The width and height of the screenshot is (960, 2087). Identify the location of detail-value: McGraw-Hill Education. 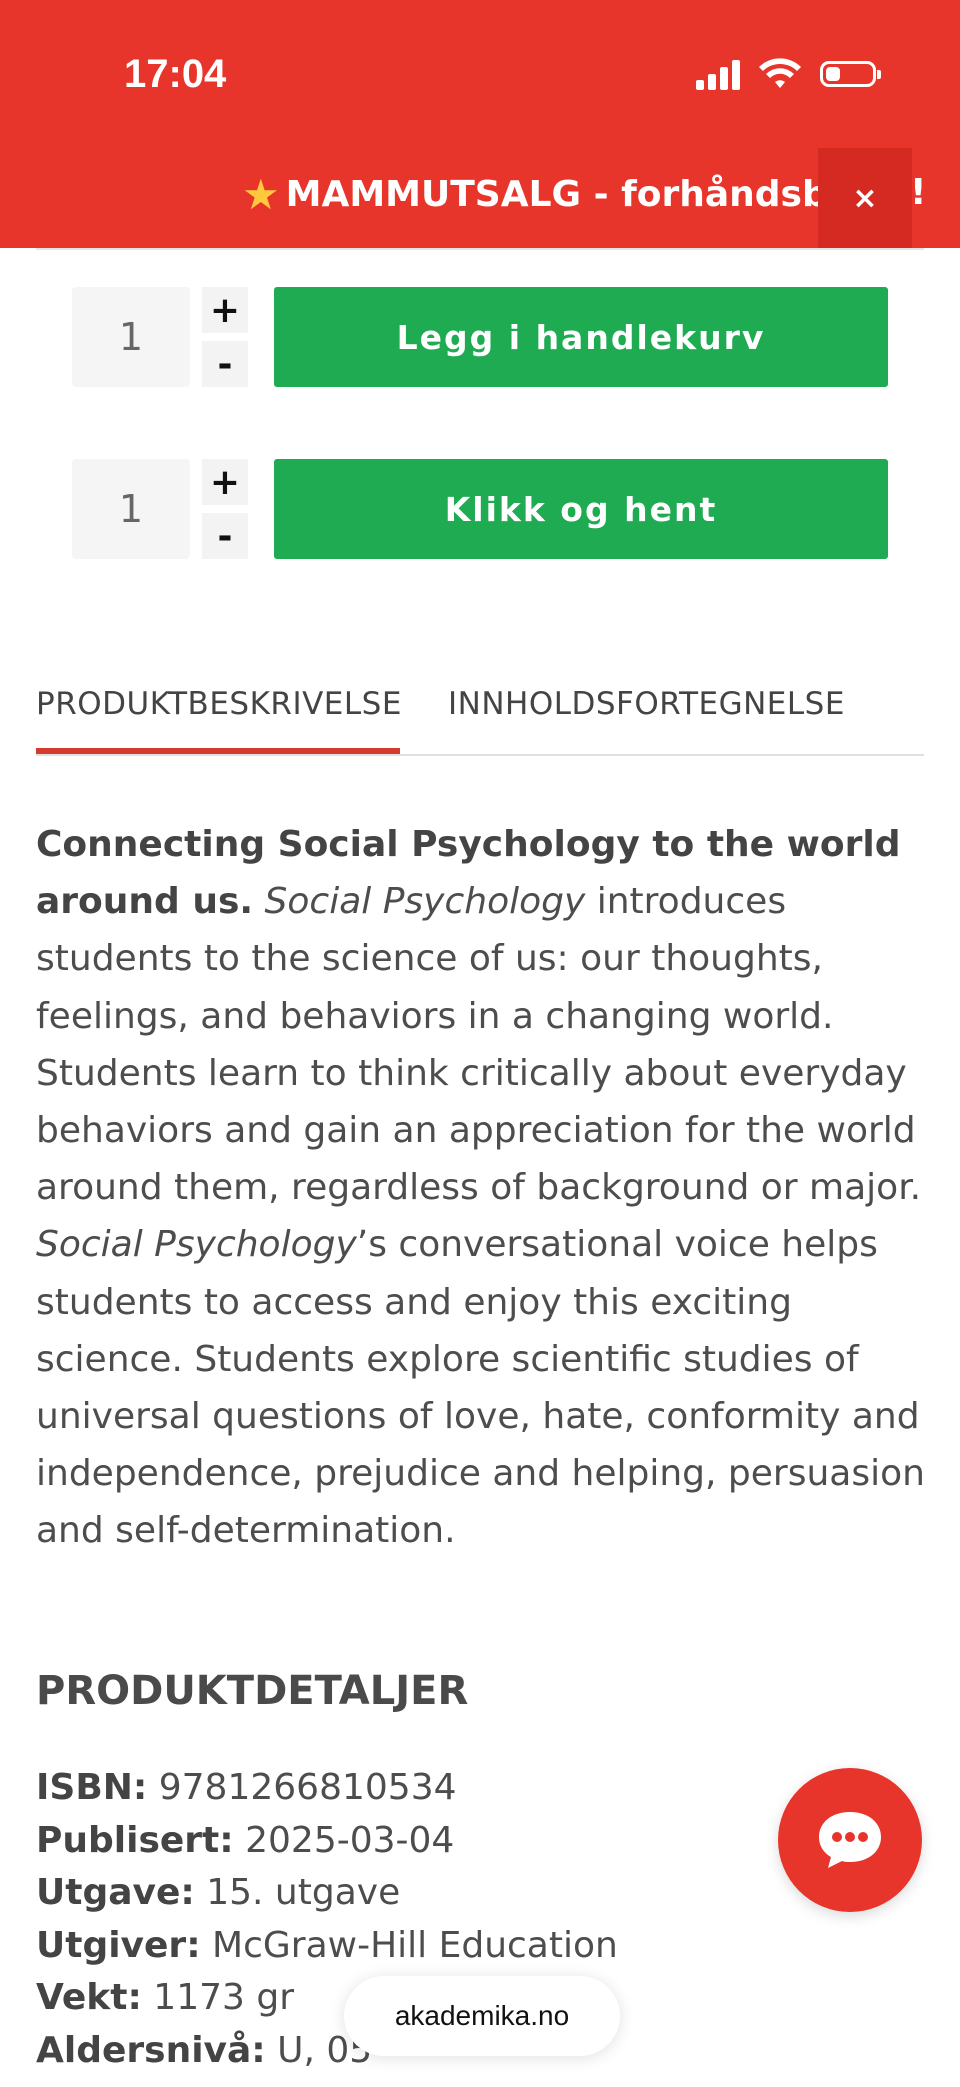
(409, 1945).